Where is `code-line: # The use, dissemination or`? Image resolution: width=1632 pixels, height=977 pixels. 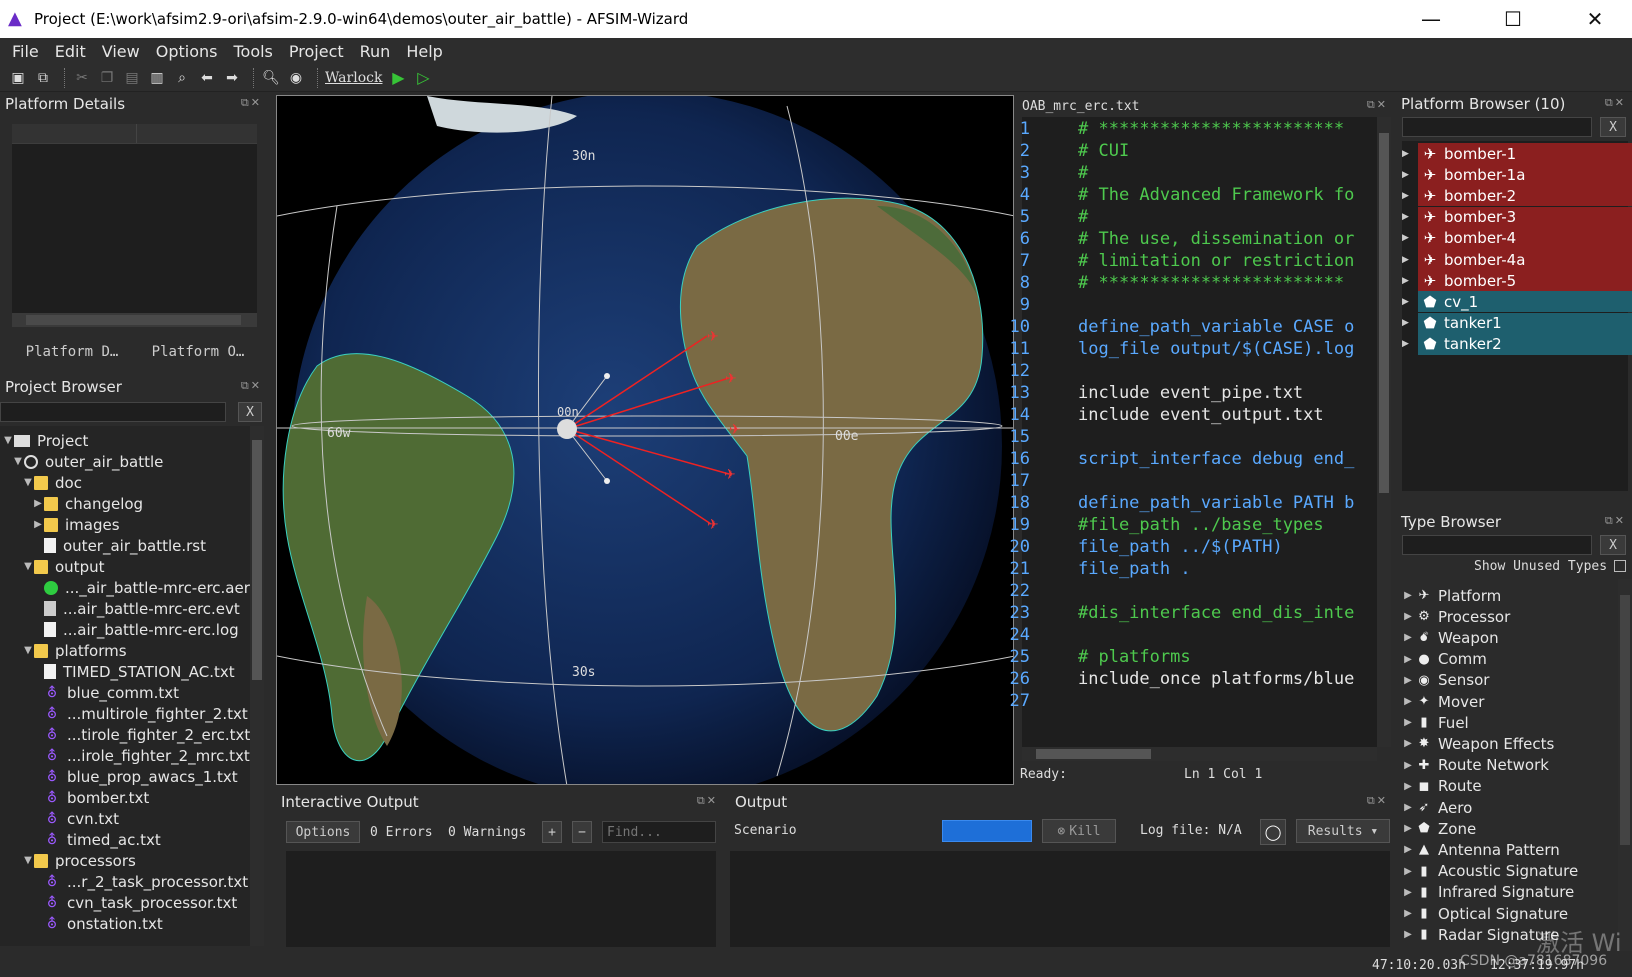 code-line: # The use, dissemination or is located at coordinates (1226, 239).